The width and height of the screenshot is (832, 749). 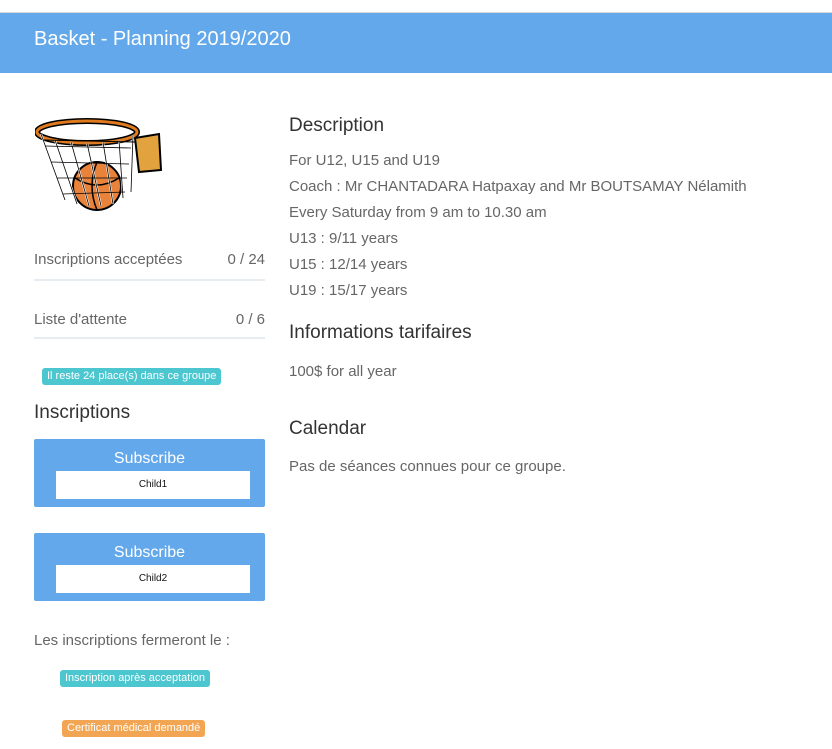 I want to click on stat-accepted-label: Inscriptions acceptées, so click(x=108, y=259).